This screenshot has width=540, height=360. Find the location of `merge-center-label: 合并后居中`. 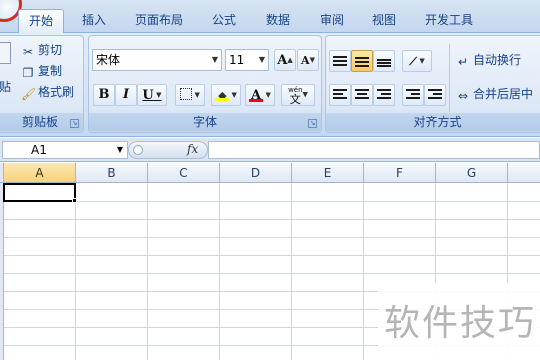

merge-center-label: 合并后居中 is located at coordinates (503, 94).